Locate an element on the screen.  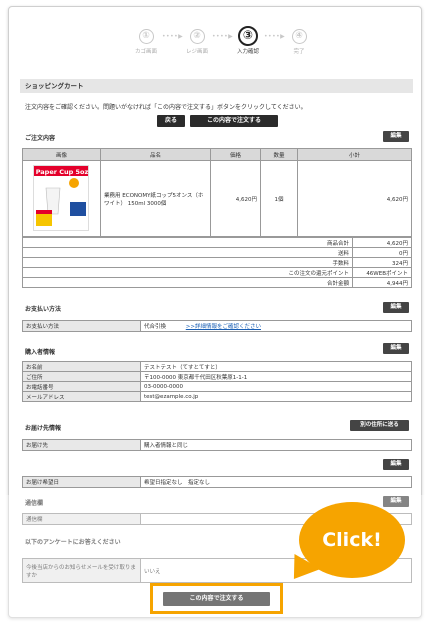
buyer-row: ご住所 〒100-0000 東京都千代田区秋葉原1-1-1 is located at coordinates (217, 376).